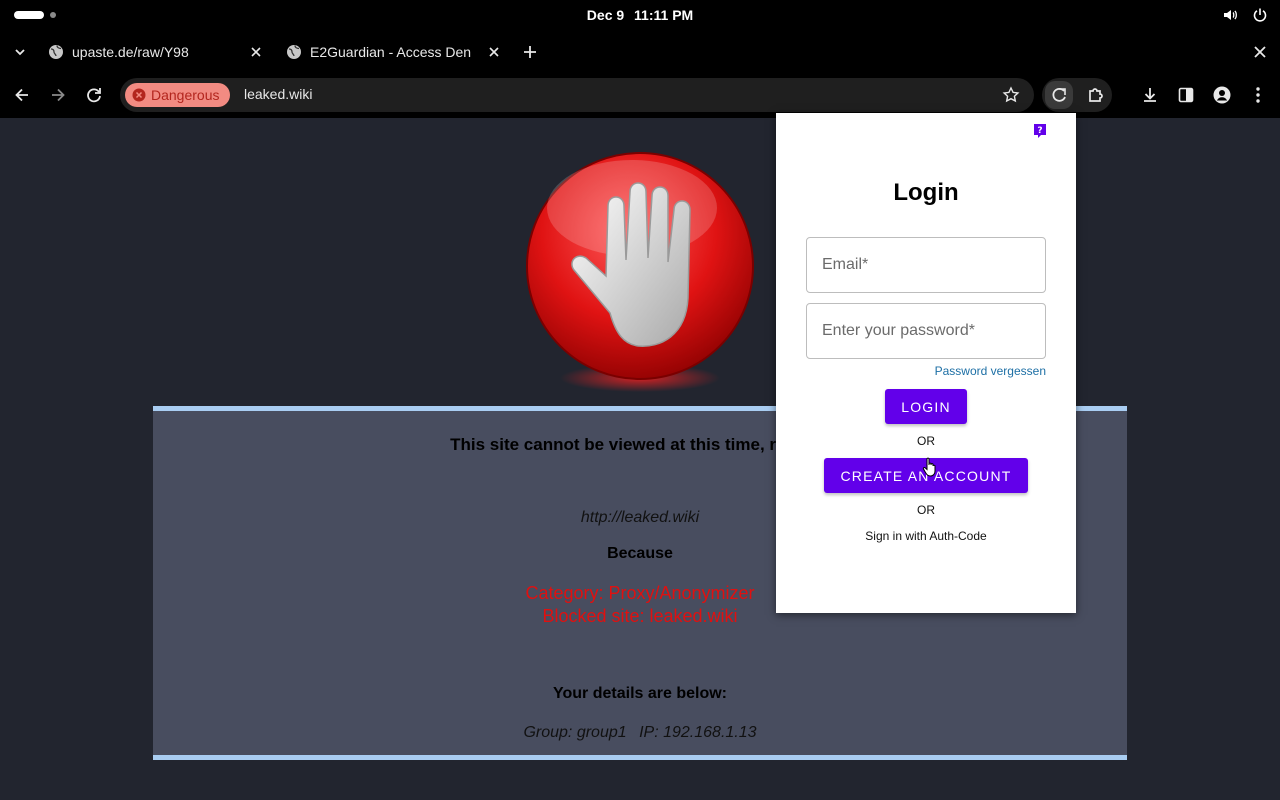  What do you see at coordinates (1059, 95) in the screenshot?
I see `extension-icon` at bounding box center [1059, 95].